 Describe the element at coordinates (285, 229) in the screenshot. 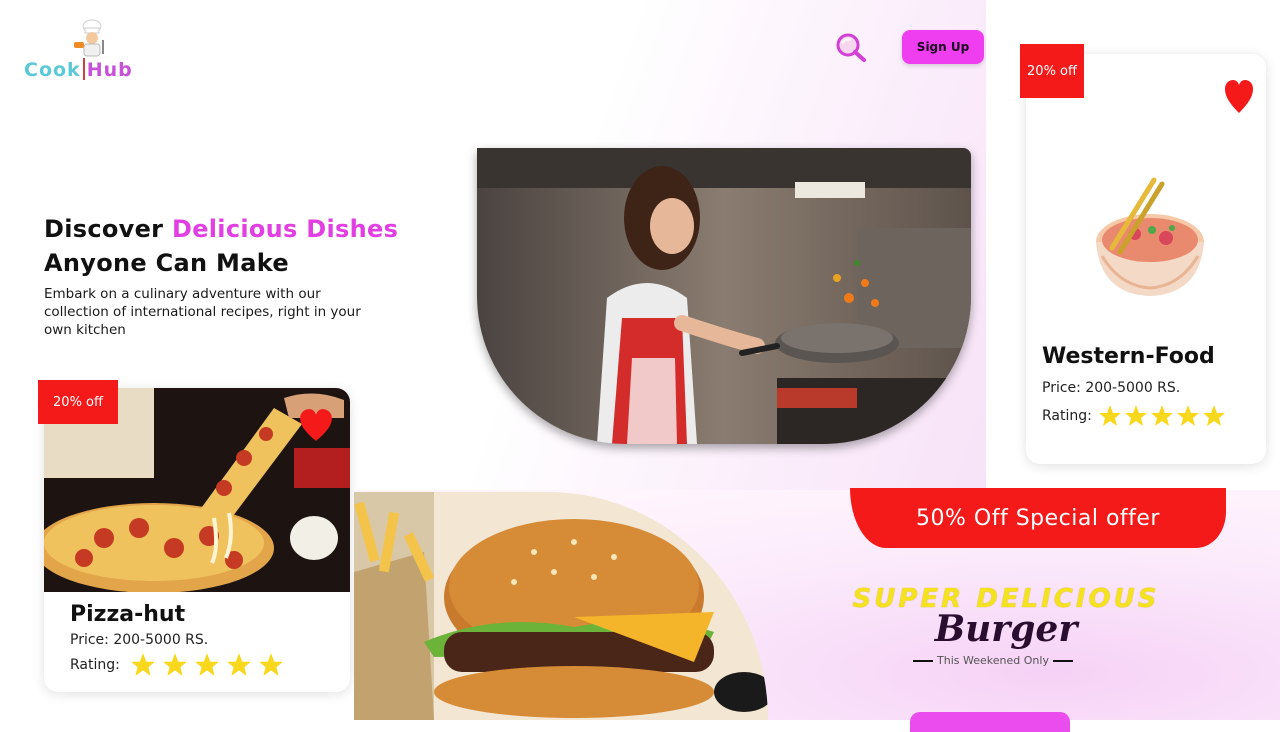

I see `headline-accent: Delicious Dishes` at that location.